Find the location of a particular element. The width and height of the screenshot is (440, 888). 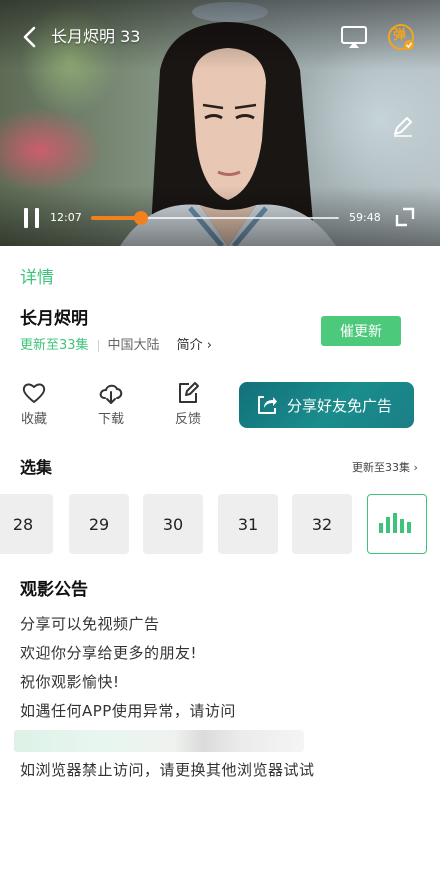

share-label: 分享好友免广告 is located at coordinates (340, 405).